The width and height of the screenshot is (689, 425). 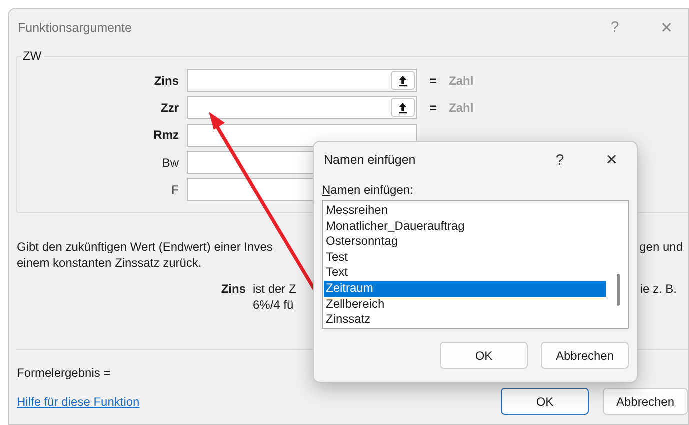 I want to click on argument-help-text: ist der Z, so click(x=274, y=289).